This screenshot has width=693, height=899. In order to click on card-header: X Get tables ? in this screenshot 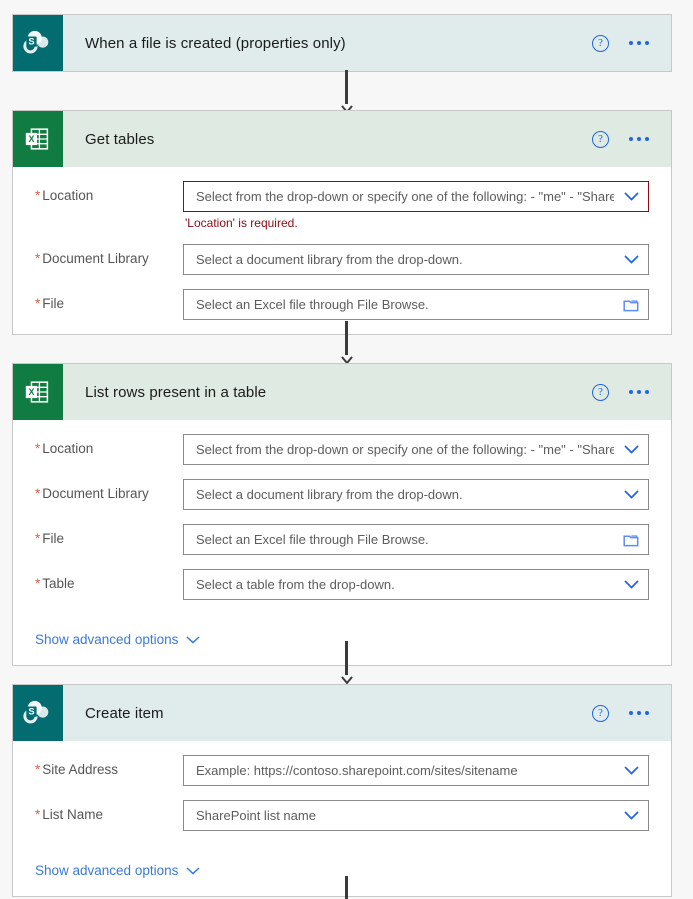, I will do `click(342, 139)`.